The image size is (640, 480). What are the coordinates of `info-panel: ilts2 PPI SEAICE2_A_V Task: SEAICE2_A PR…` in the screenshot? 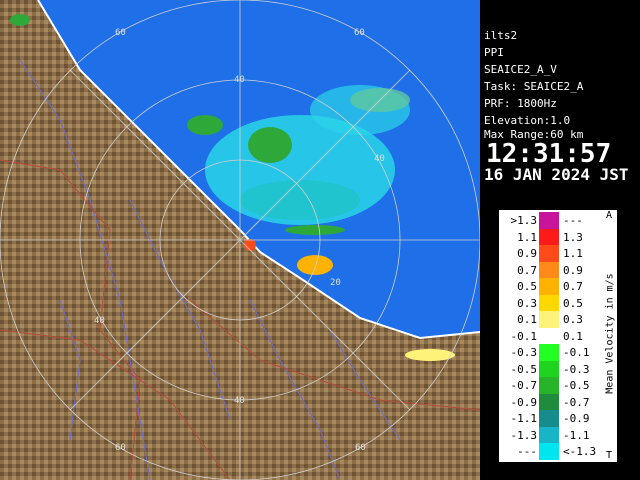 It's located at (560, 107).